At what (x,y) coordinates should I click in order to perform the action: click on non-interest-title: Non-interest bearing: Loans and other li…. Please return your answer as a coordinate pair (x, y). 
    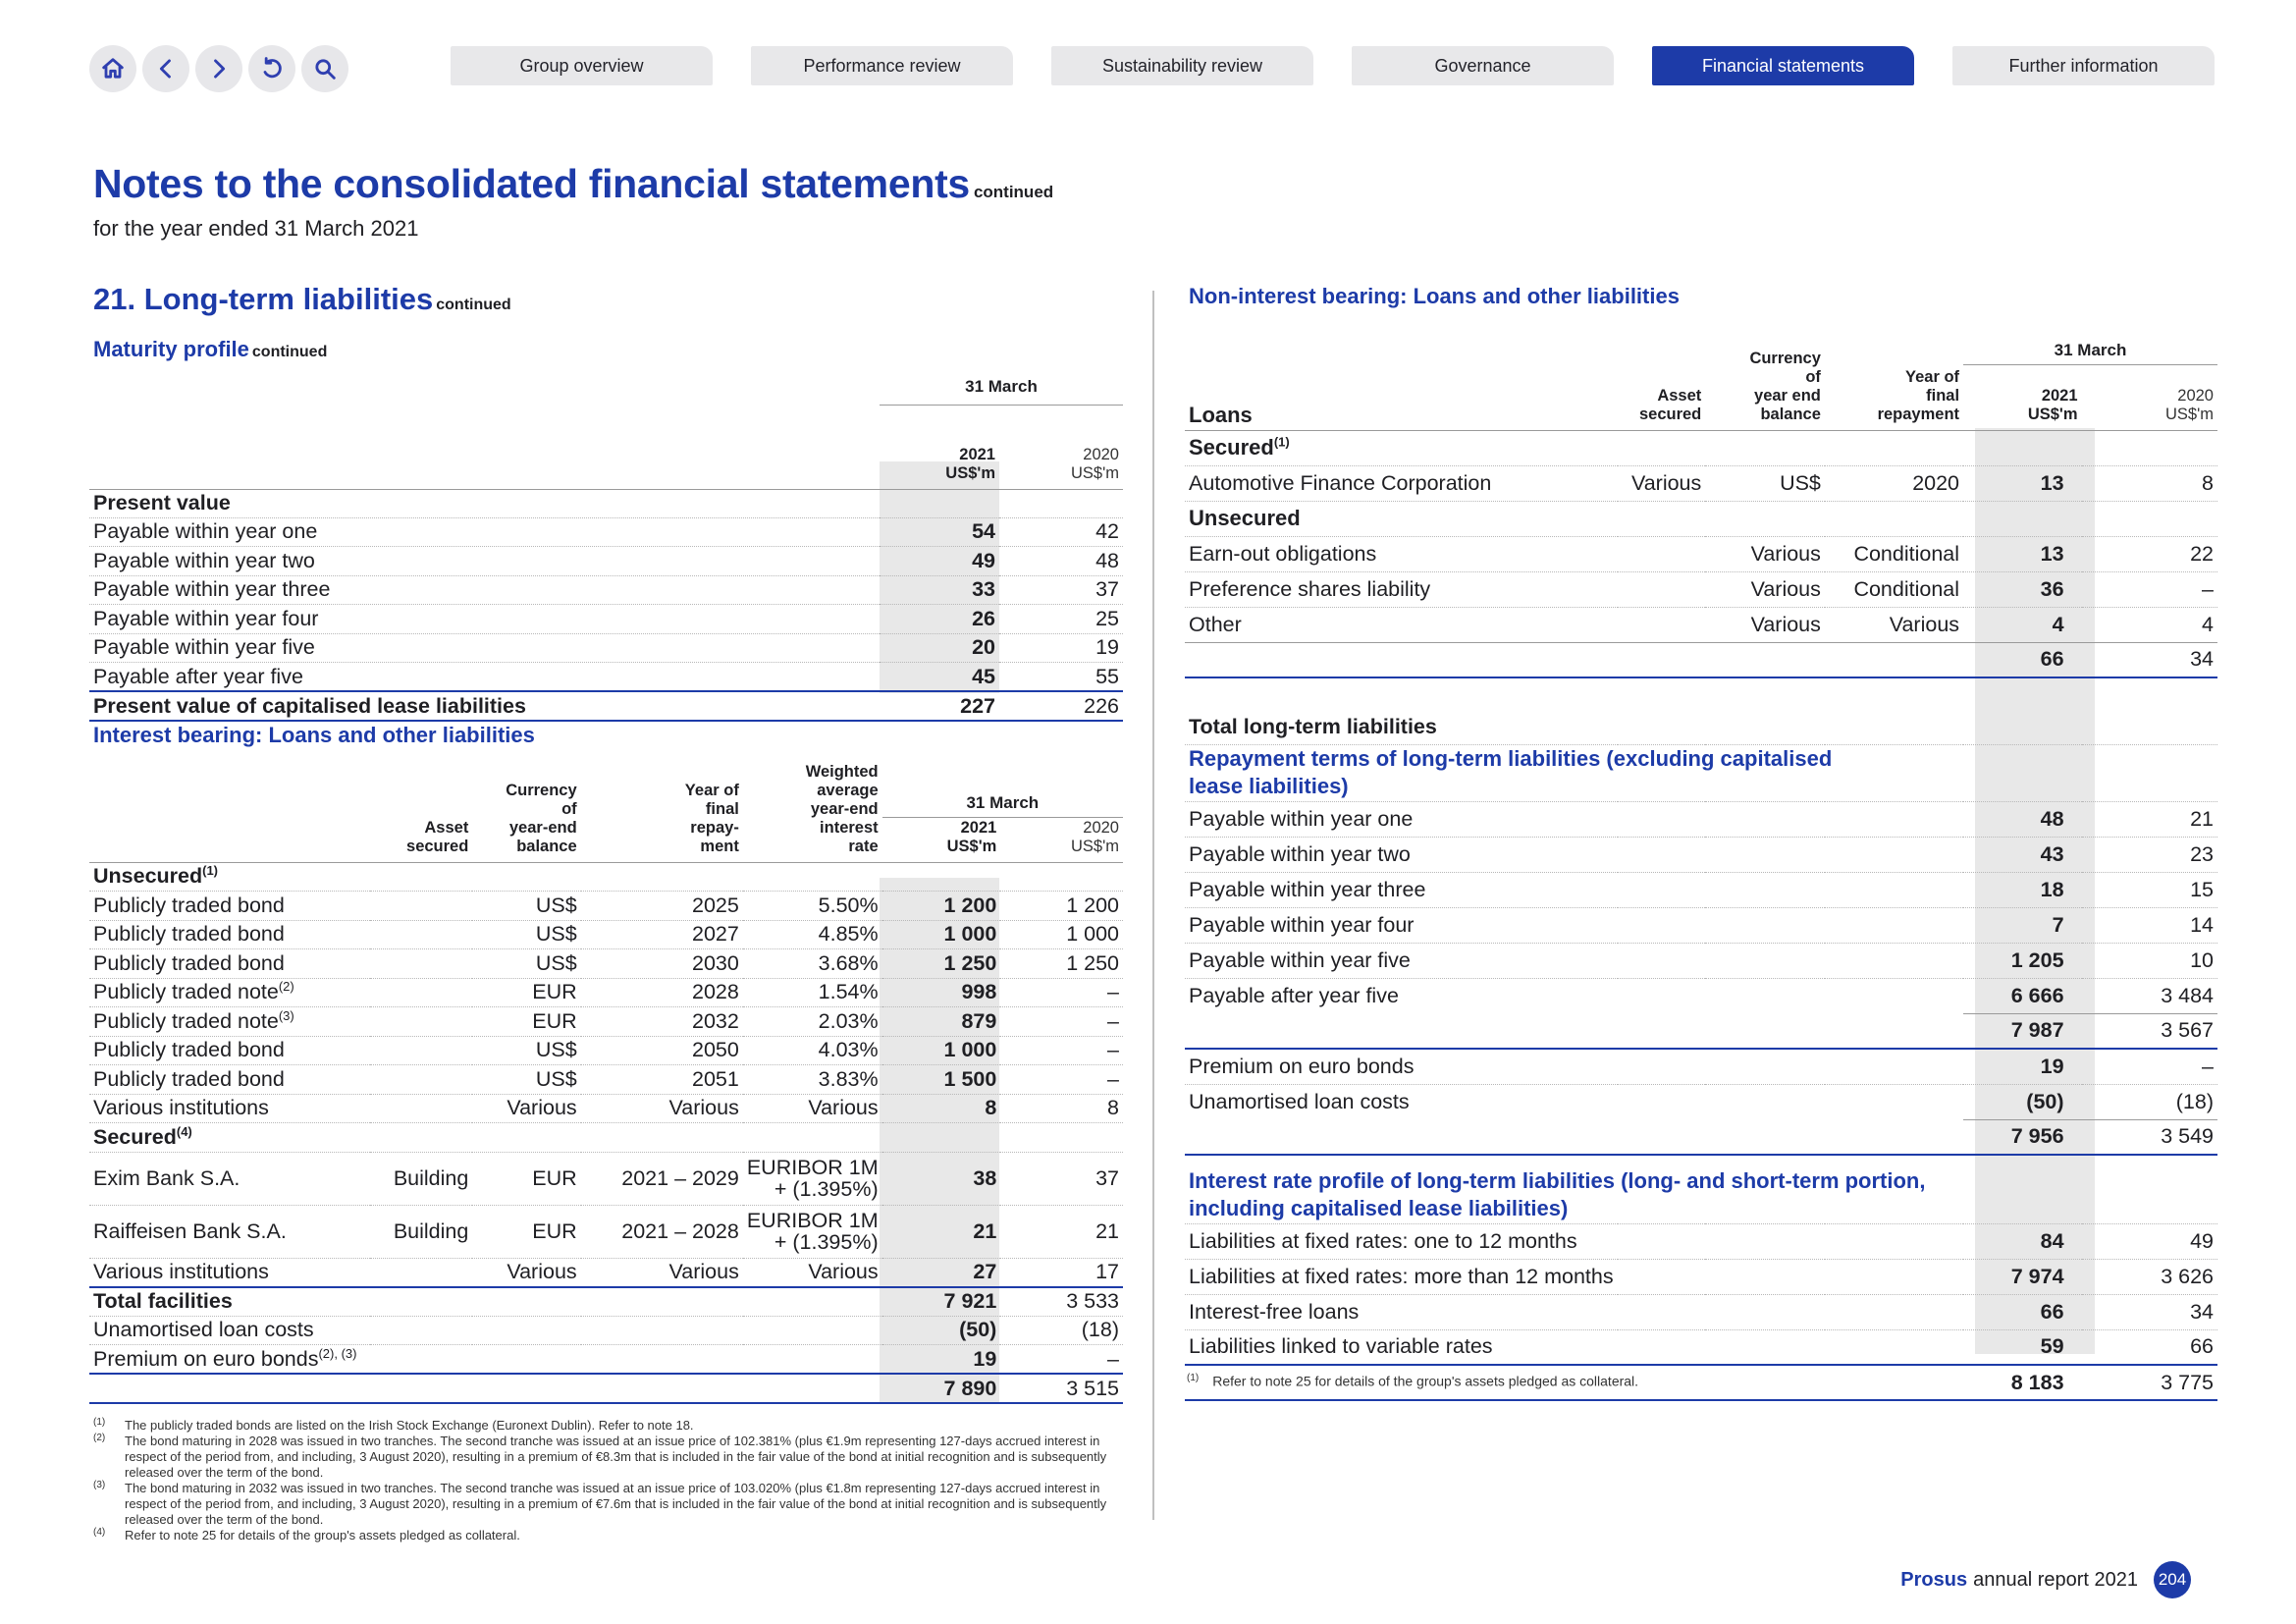
    Looking at the image, I should click on (1434, 296).